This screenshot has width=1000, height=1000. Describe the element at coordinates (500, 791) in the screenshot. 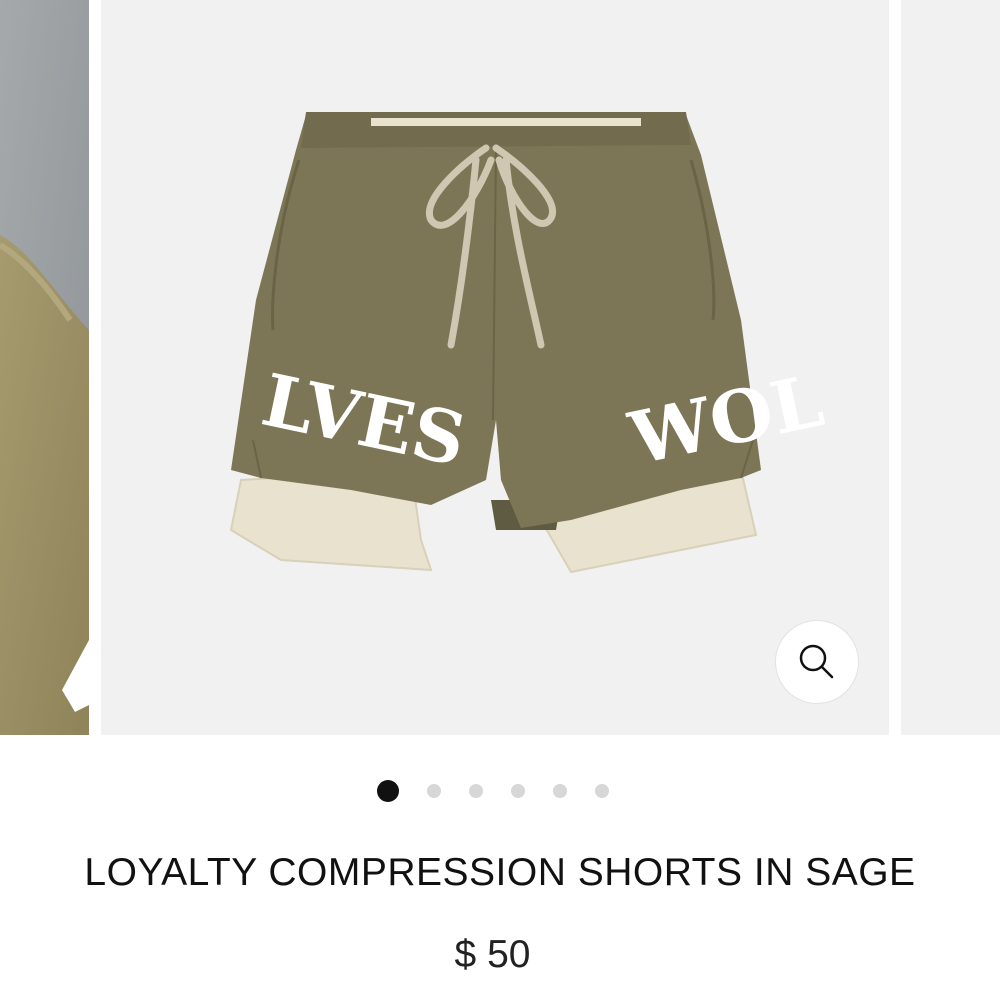

I see `carousel-pagination` at that location.